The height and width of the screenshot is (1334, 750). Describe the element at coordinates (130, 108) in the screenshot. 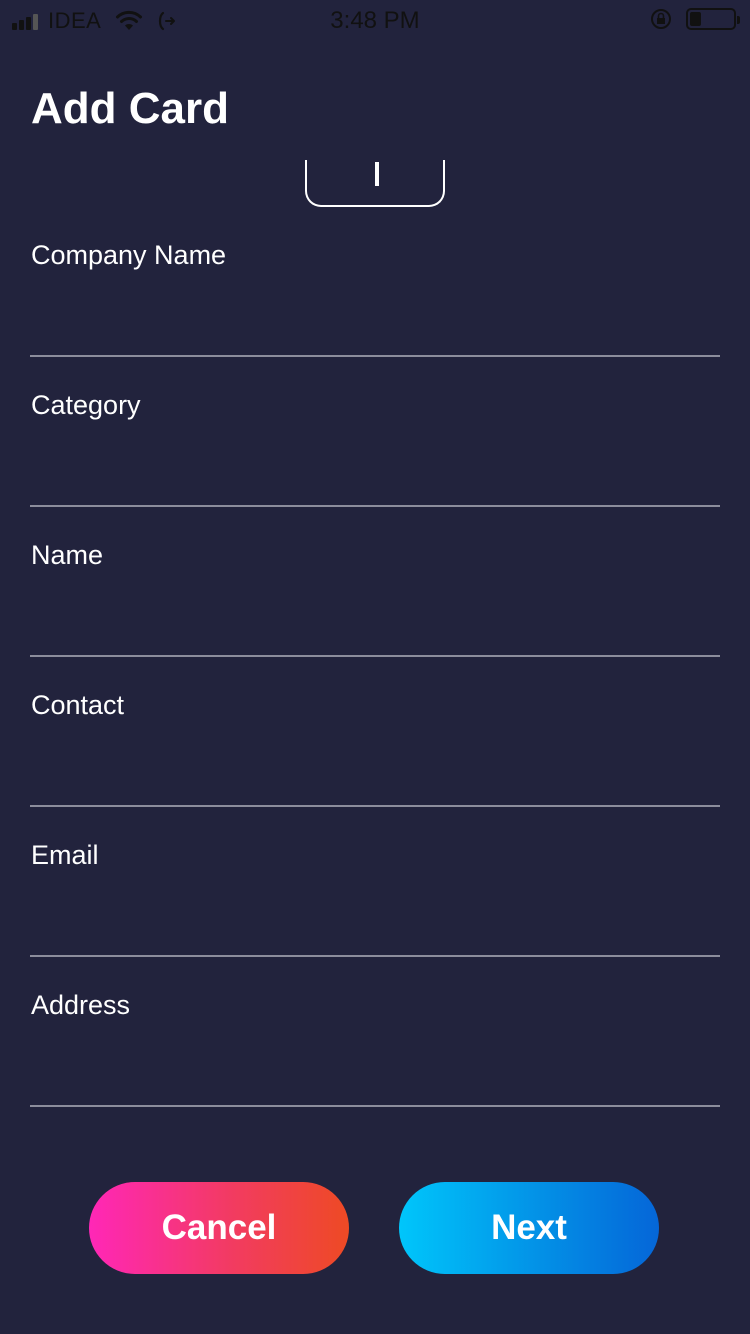

I see `page-title: Add Card` at that location.